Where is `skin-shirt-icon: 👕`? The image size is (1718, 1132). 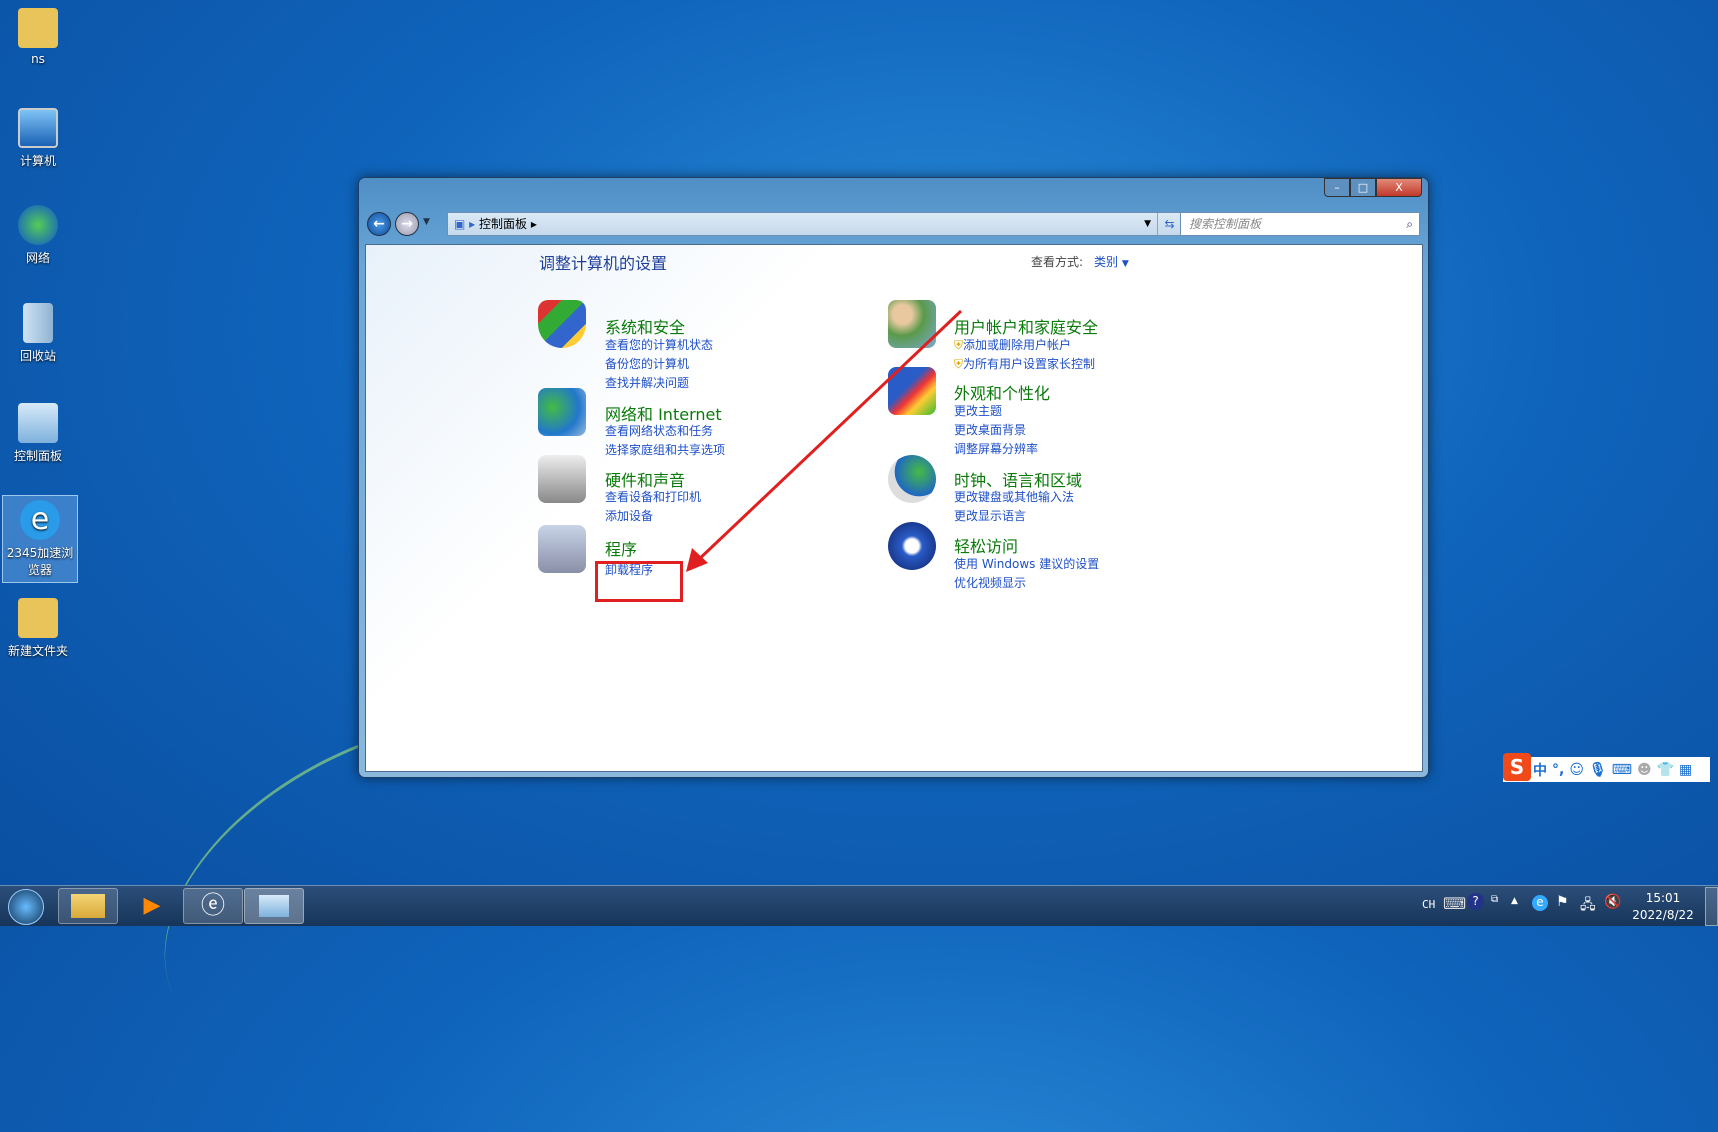 skin-shirt-icon: 👕 is located at coordinates (1665, 770).